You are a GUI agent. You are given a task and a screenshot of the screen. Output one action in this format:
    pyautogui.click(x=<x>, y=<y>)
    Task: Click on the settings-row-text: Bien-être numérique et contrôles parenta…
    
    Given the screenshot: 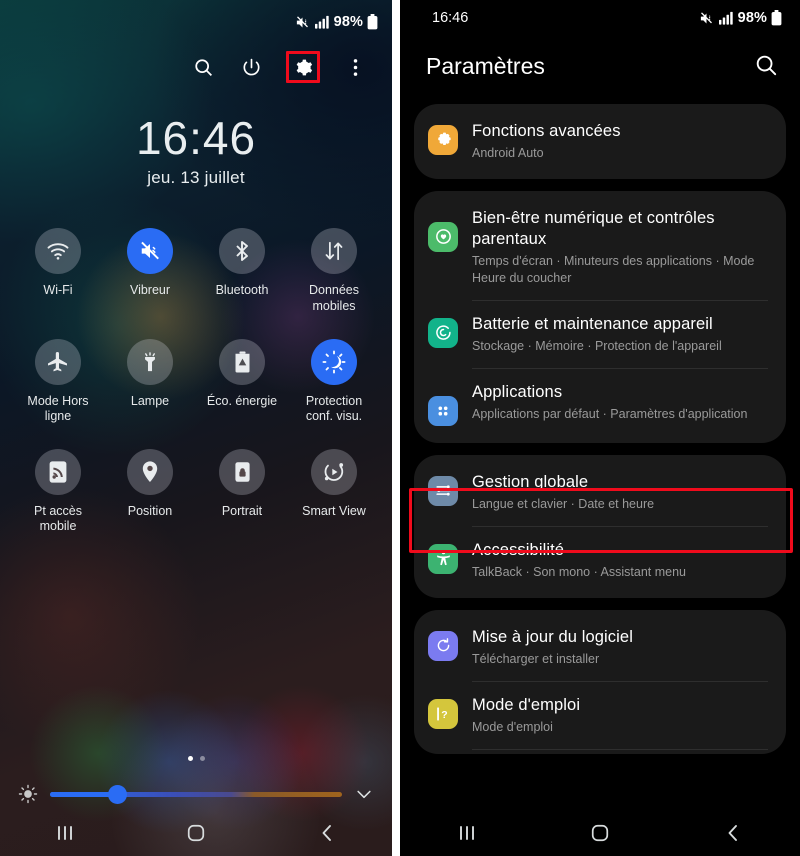 What is the action you would take?
    pyautogui.click(x=620, y=247)
    